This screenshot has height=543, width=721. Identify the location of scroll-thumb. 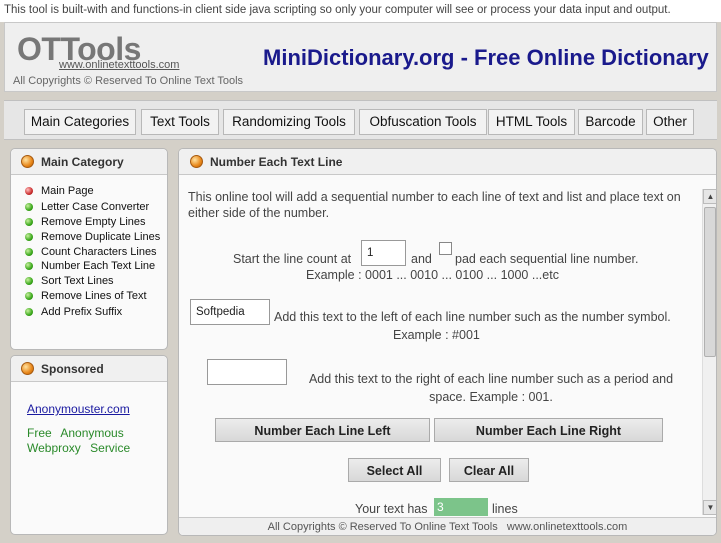
(710, 282).